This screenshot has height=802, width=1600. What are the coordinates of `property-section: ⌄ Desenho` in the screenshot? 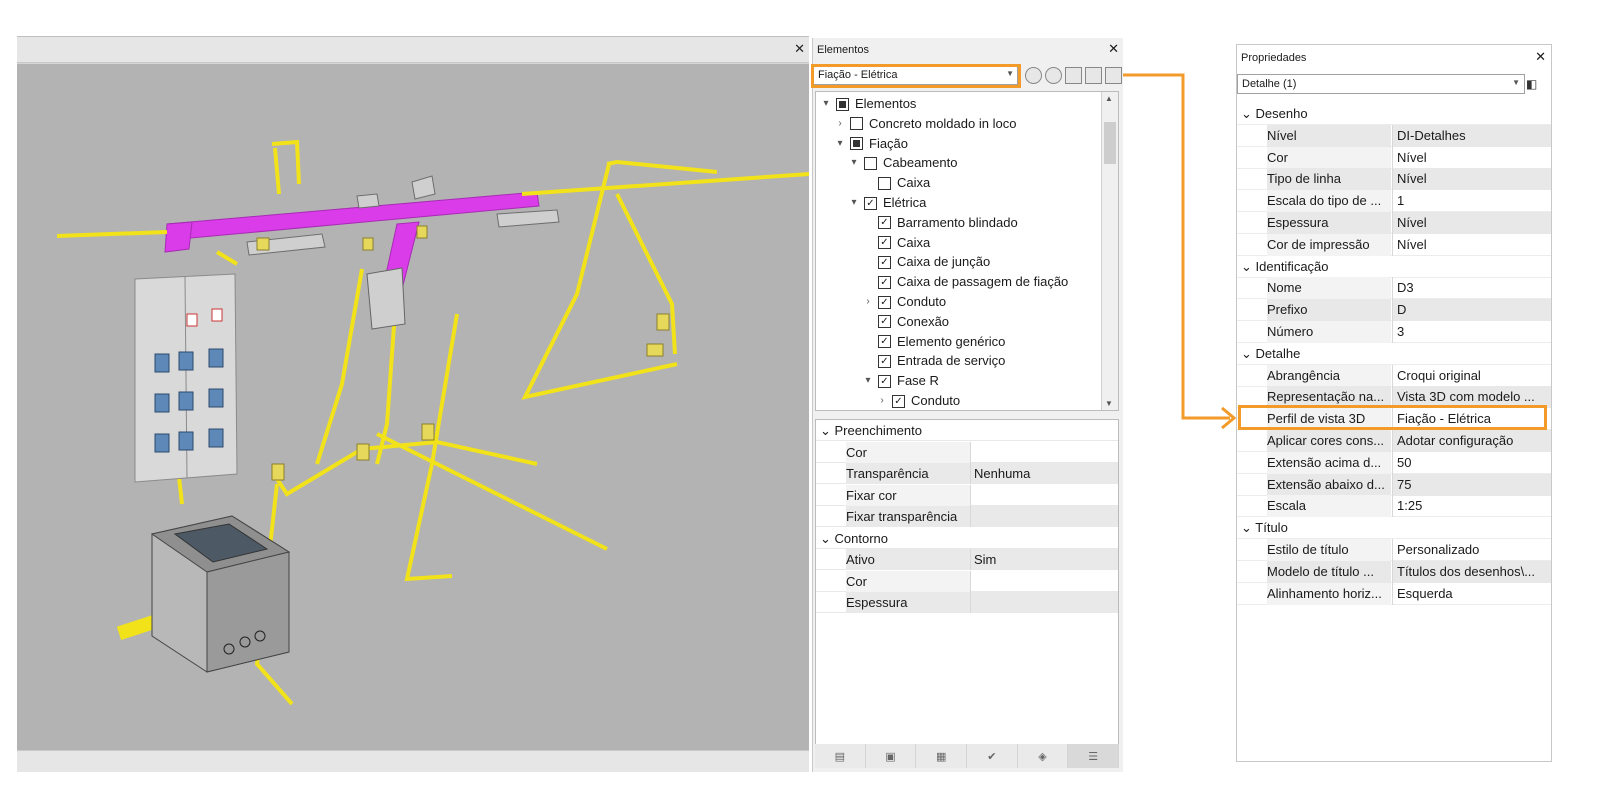 It's located at (1394, 114).